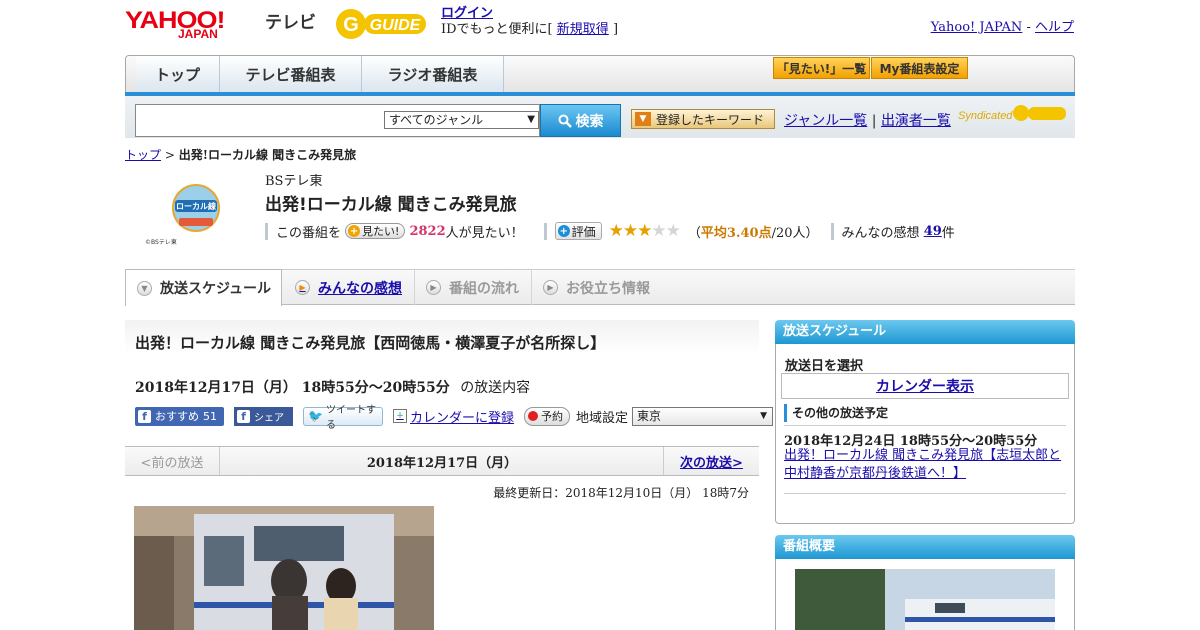  Describe the element at coordinates (821, 68) in the screenshot. I see `mitai-list-button: 「見たい!」一覧` at that location.